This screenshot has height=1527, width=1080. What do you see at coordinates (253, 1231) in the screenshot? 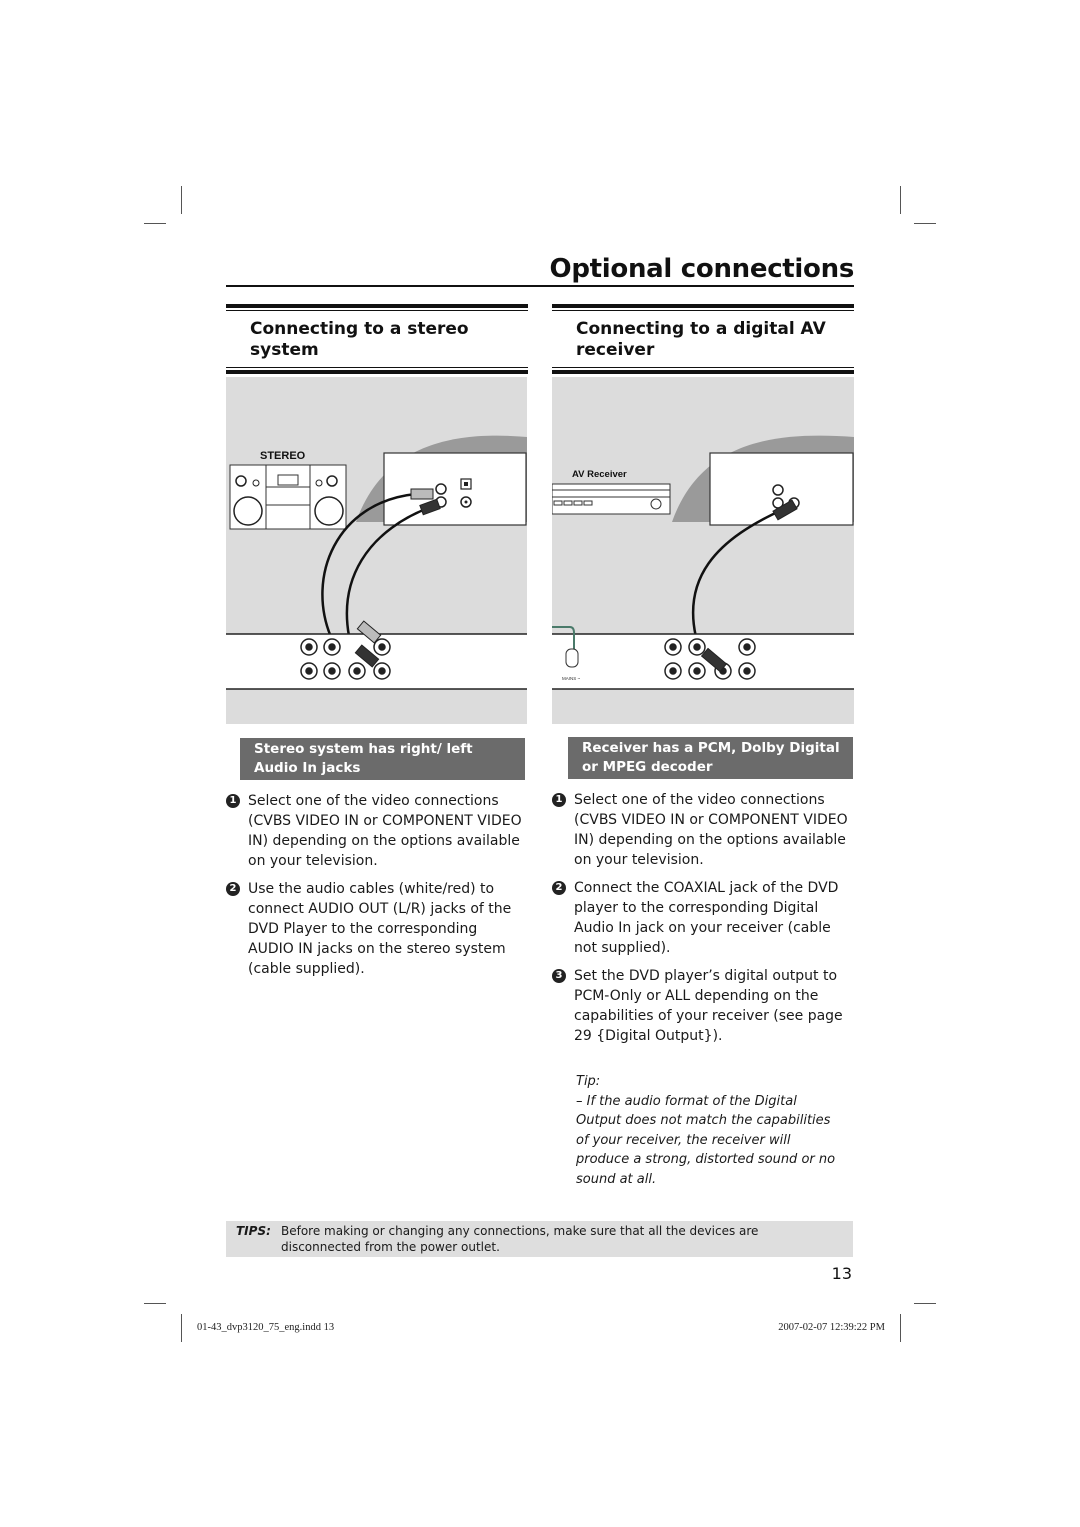
I see `tips-label: TIPS:` at bounding box center [253, 1231].